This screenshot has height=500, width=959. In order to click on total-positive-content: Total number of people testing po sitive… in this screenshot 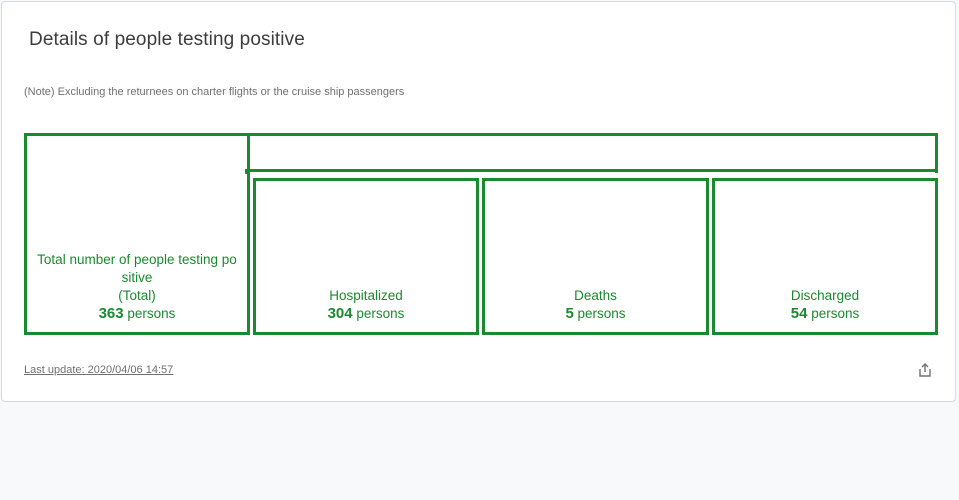, I will do `click(137, 287)`.